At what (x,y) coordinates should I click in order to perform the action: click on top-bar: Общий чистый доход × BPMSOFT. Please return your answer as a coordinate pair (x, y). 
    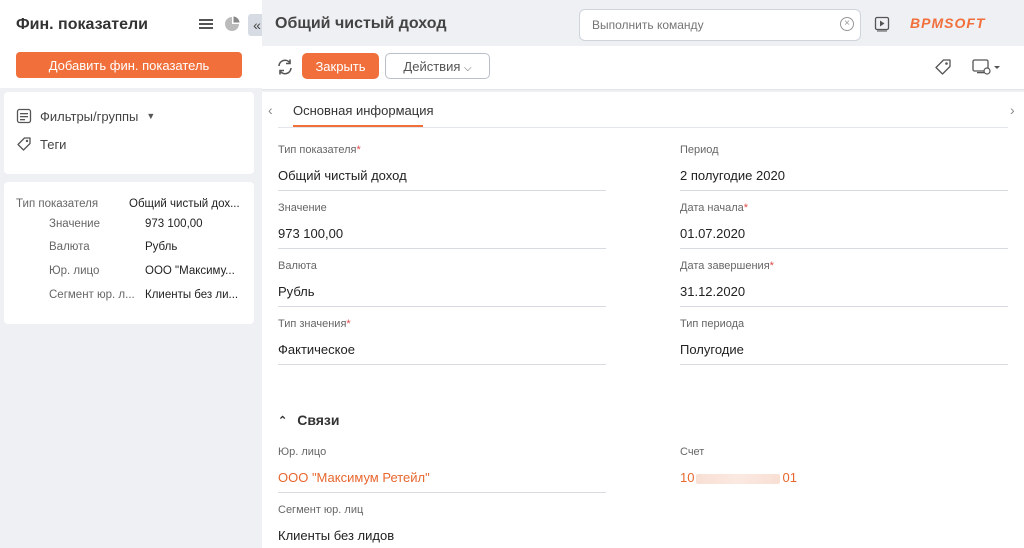
    Looking at the image, I should click on (643, 23).